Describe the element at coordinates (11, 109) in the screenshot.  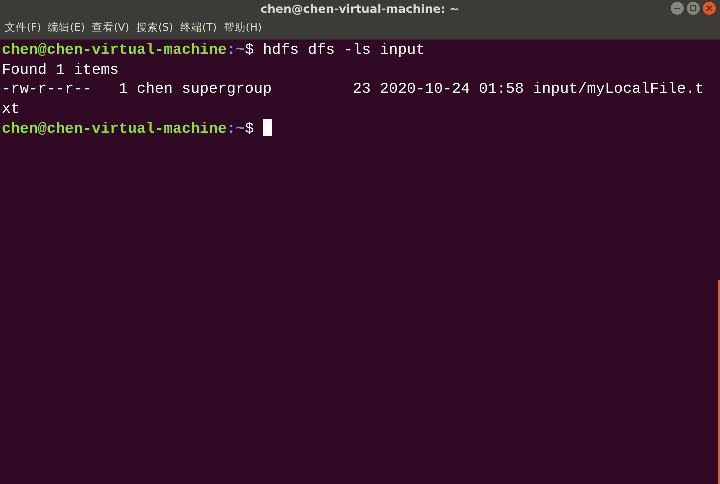
I see `output-line: xt` at that location.